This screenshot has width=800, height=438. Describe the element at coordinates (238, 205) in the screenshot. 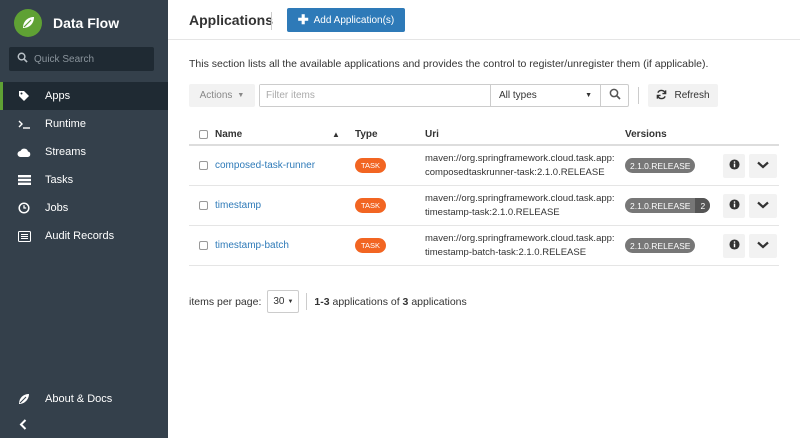

I see `app-name-link: timestamp` at that location.